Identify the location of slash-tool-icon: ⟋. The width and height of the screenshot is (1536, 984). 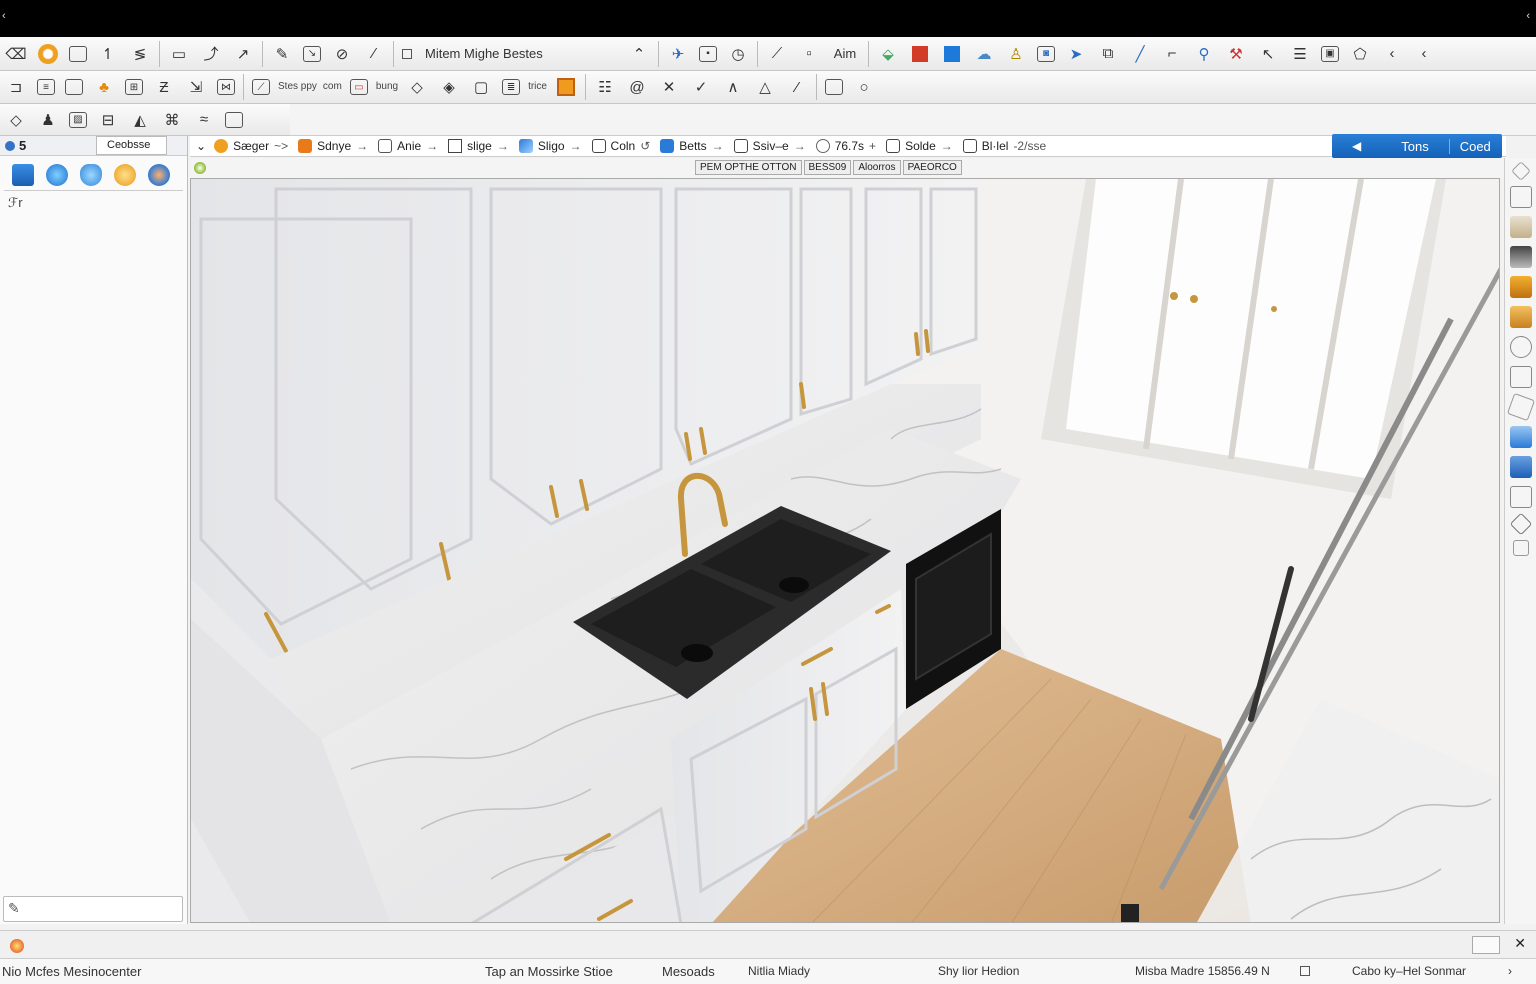
(777, 54).